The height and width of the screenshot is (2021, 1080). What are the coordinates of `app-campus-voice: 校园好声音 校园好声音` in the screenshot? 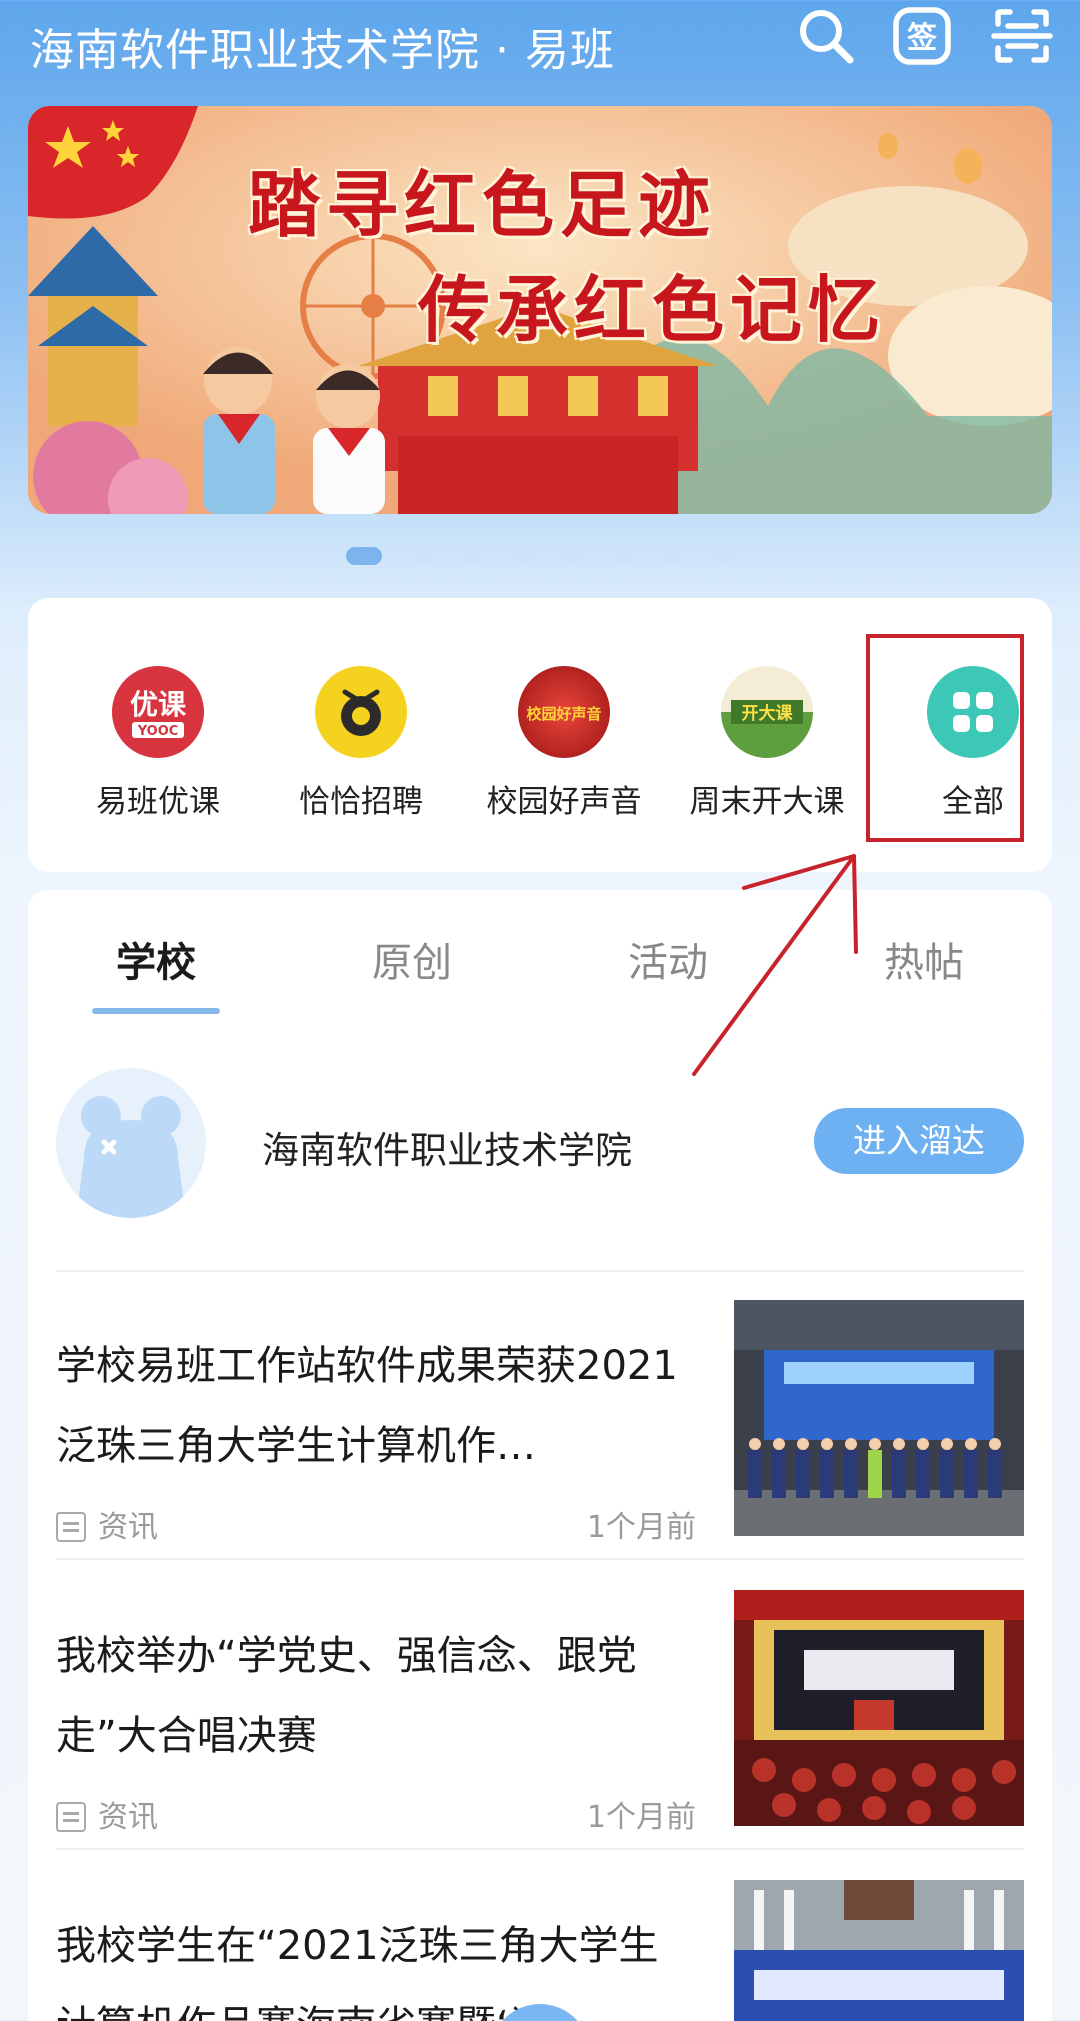 It's located at (564, 743).